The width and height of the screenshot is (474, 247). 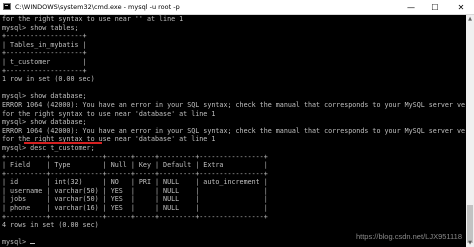 I want to click on cmd-icon, so click(x=7, y=6).